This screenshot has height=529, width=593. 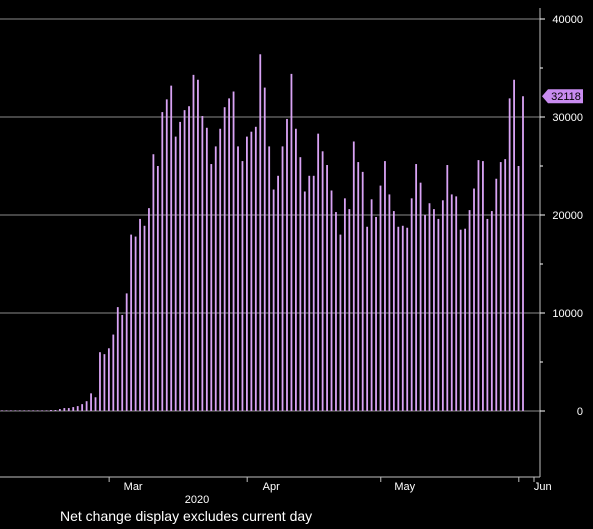 What do you see at coordinates (580, 412) in the screenshot?
I see `y-tick-label: 0` at bounding box center [580, 412].